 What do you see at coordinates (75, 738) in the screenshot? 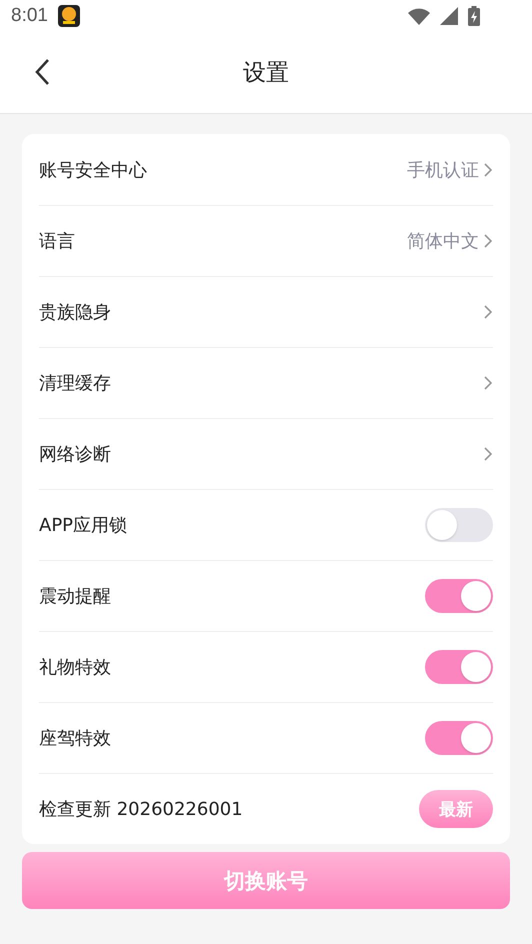
I see `setting-label: 座驾特效` at bounding box center [75, 738].